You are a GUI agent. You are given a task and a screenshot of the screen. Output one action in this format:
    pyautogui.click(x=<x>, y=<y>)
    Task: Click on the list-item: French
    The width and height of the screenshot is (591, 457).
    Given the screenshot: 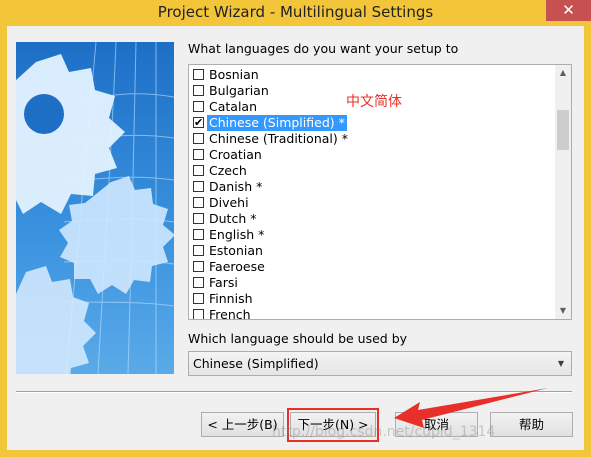 What is the action you would take?
    pyautogui.click(x=373, y=313)
    